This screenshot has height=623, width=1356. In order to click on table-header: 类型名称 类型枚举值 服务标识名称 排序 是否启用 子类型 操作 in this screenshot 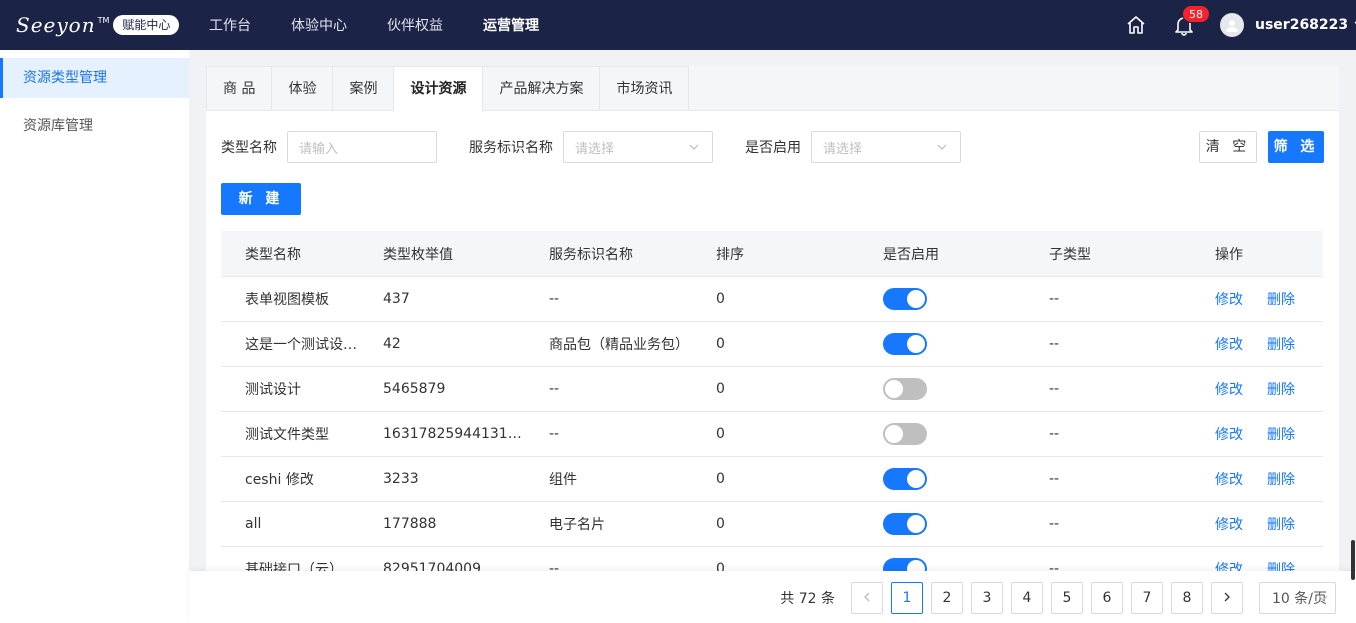, I will do `click(772, 254)`.